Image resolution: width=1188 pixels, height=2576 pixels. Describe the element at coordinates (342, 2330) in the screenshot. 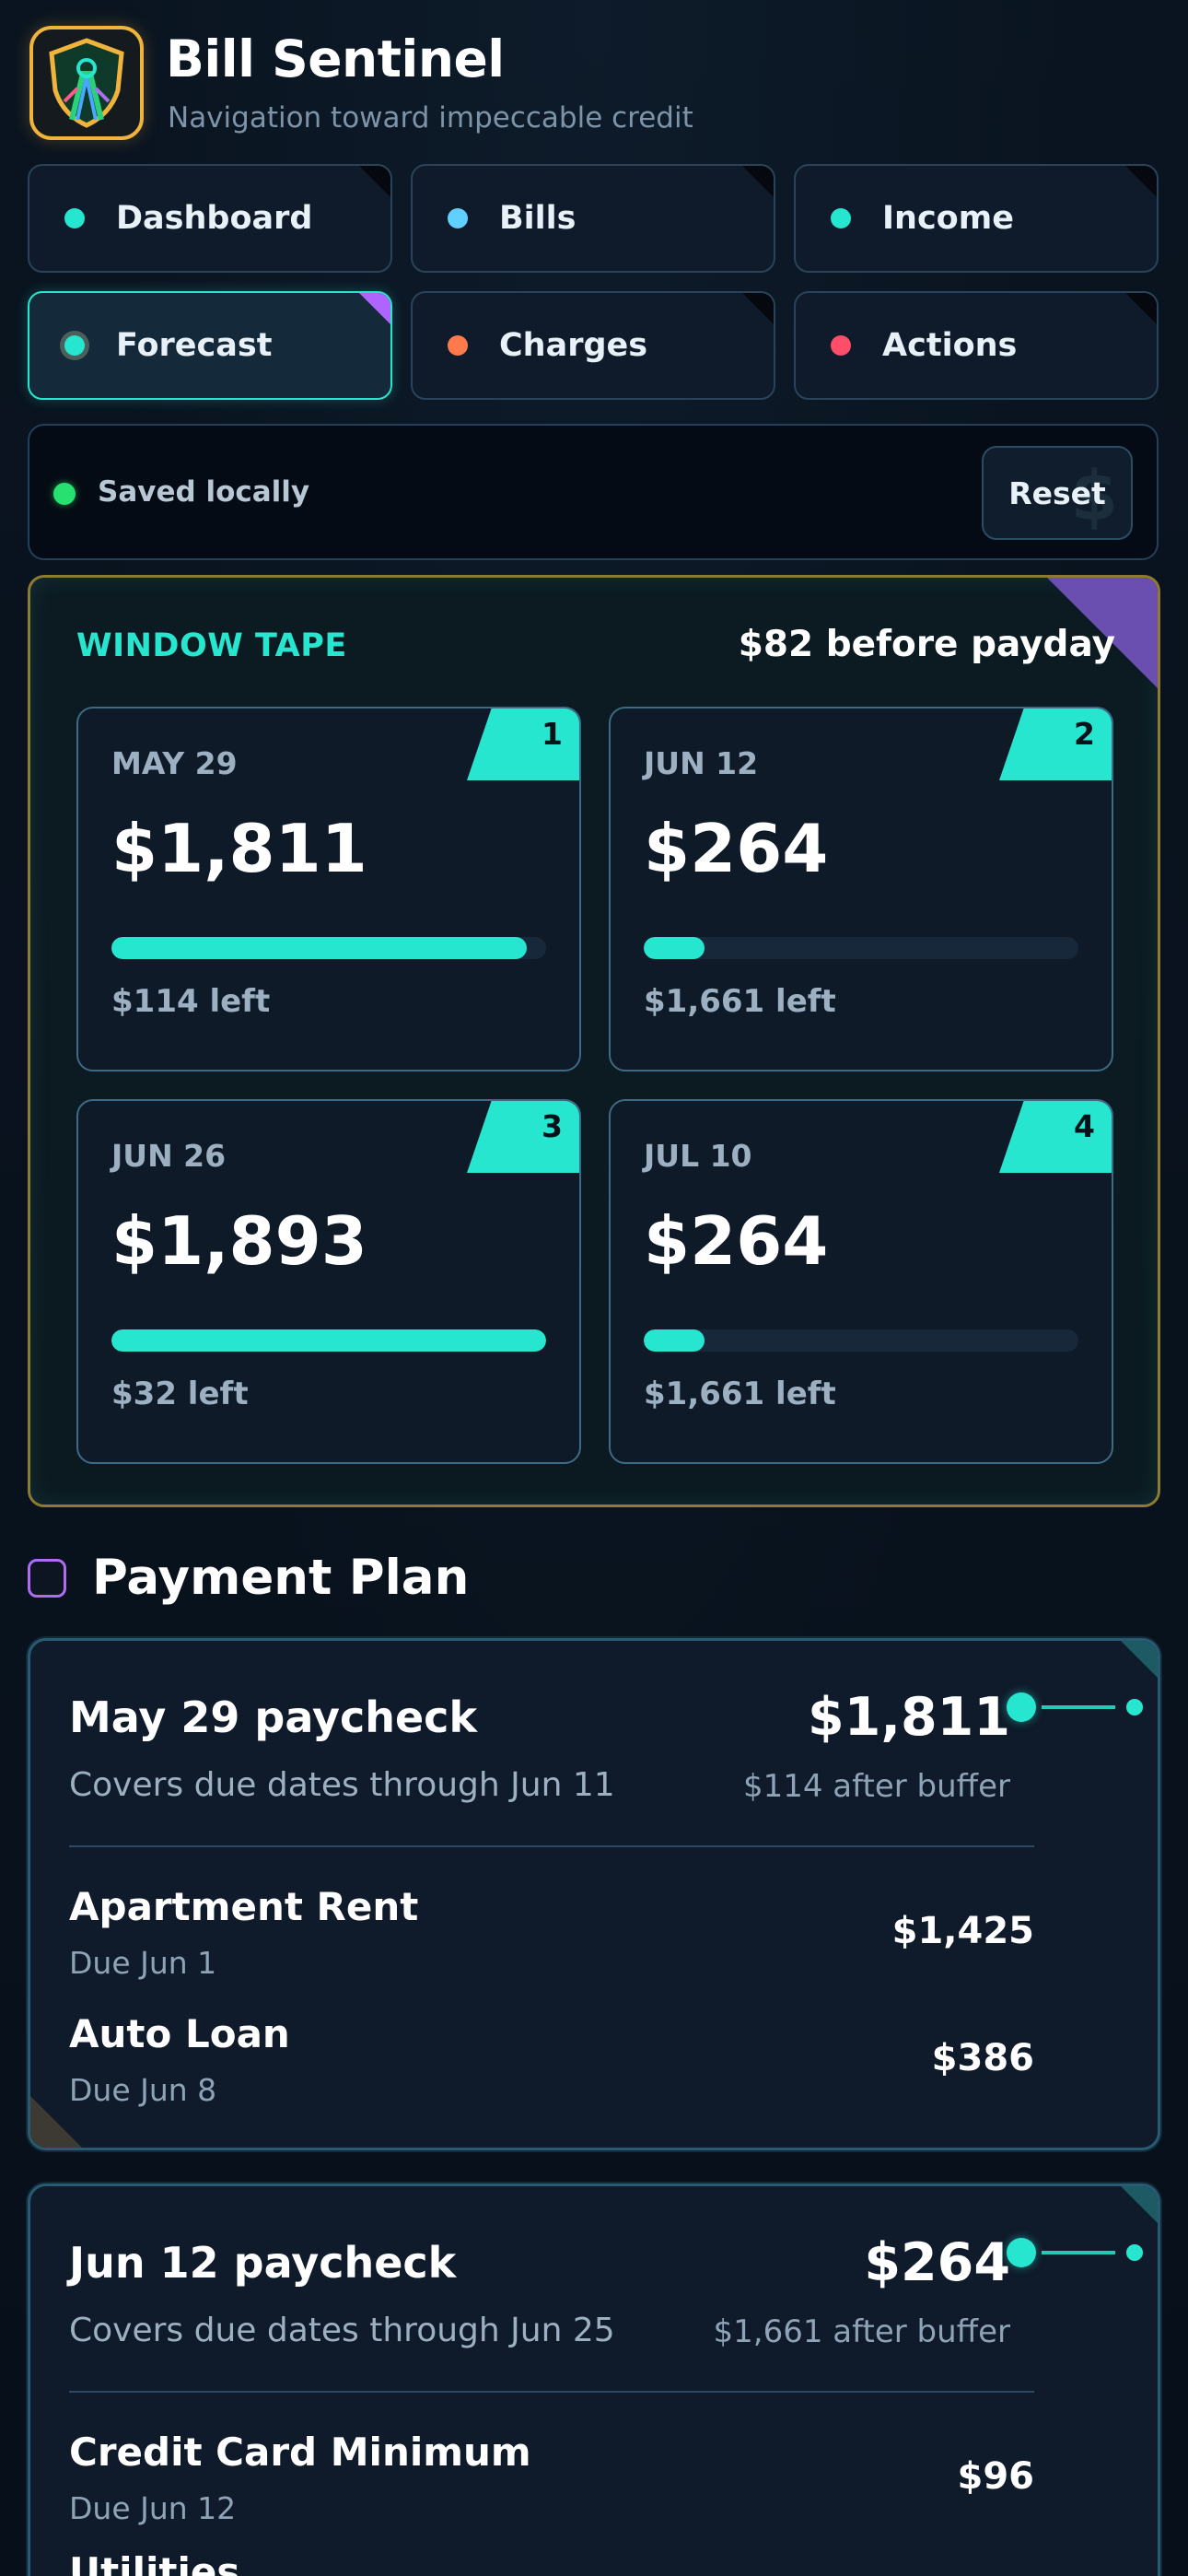

I see `paycheck-coverage: Covers due dates through Jun 25` at that location.